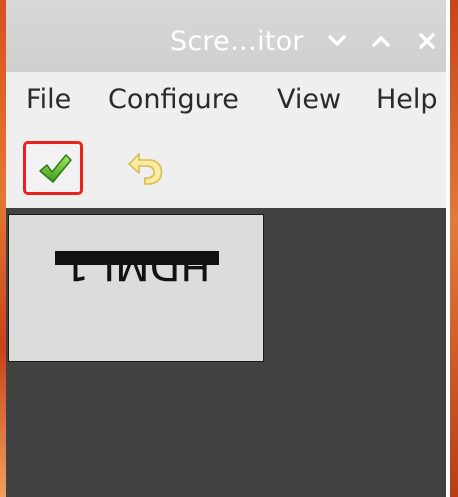  I want to click on monitor-label: HDMI-1, so click(137, 265).